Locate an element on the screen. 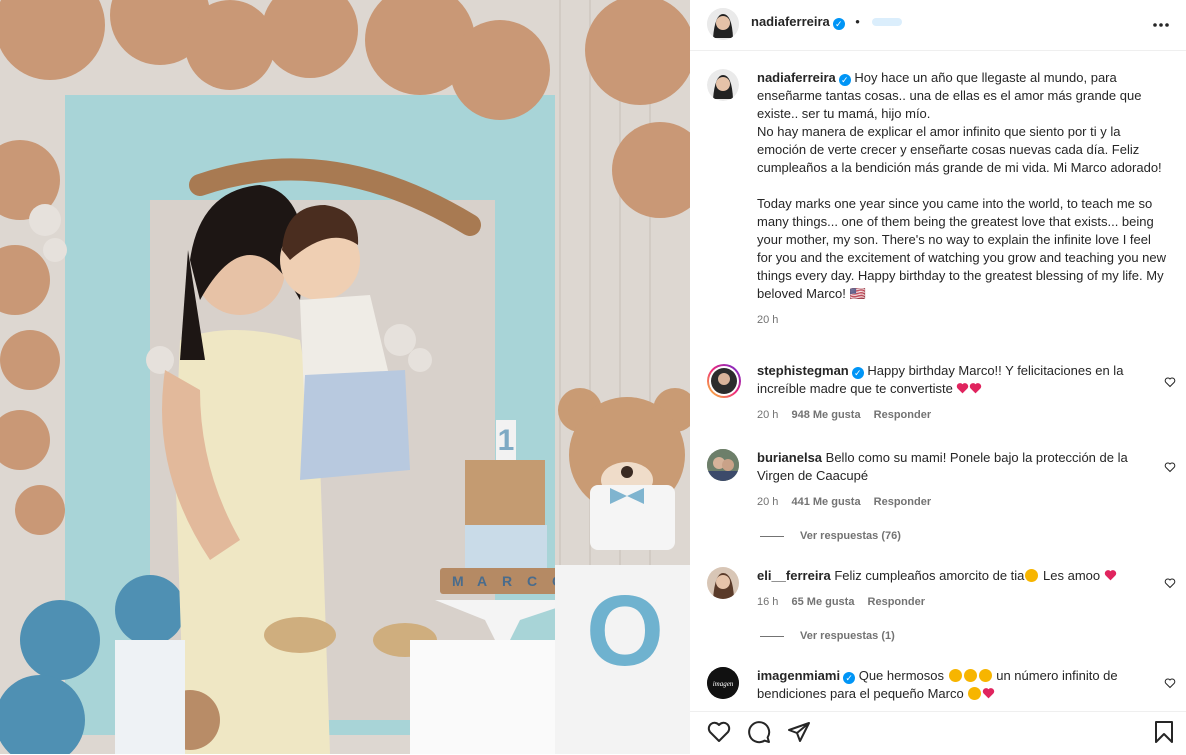 Image resolution: width=1186 pixels, height=755 pixels. view-replies-button: Ver respuestas (76) is located at coordinates (830, 536).